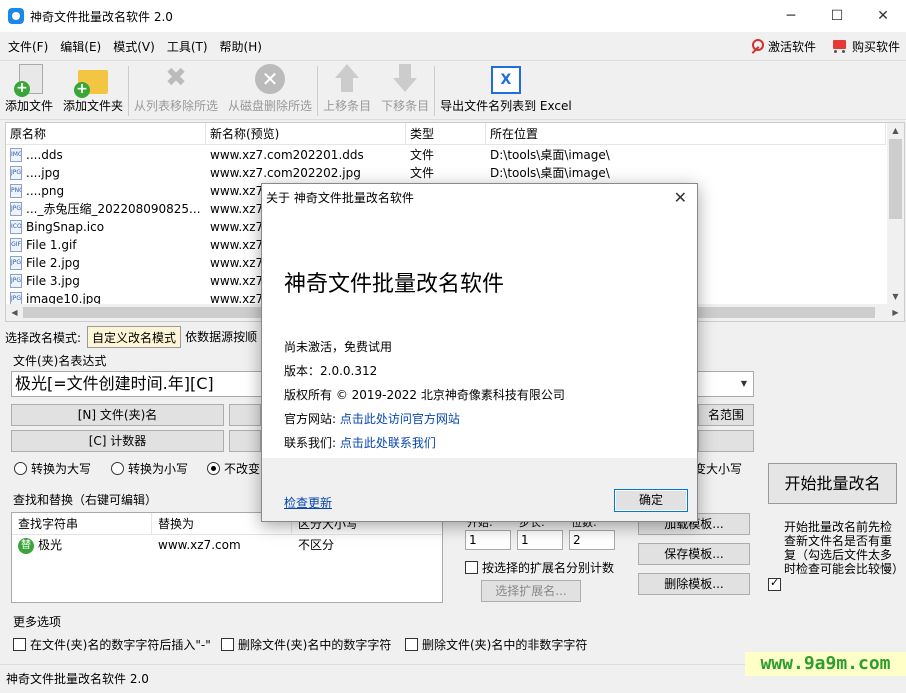 Image resolution: width=906 pixels, height=693 pixels. Describe the element at coordinates (241, 46) in the screenshot. I see `menu-help: 帮助(H)` at that location.